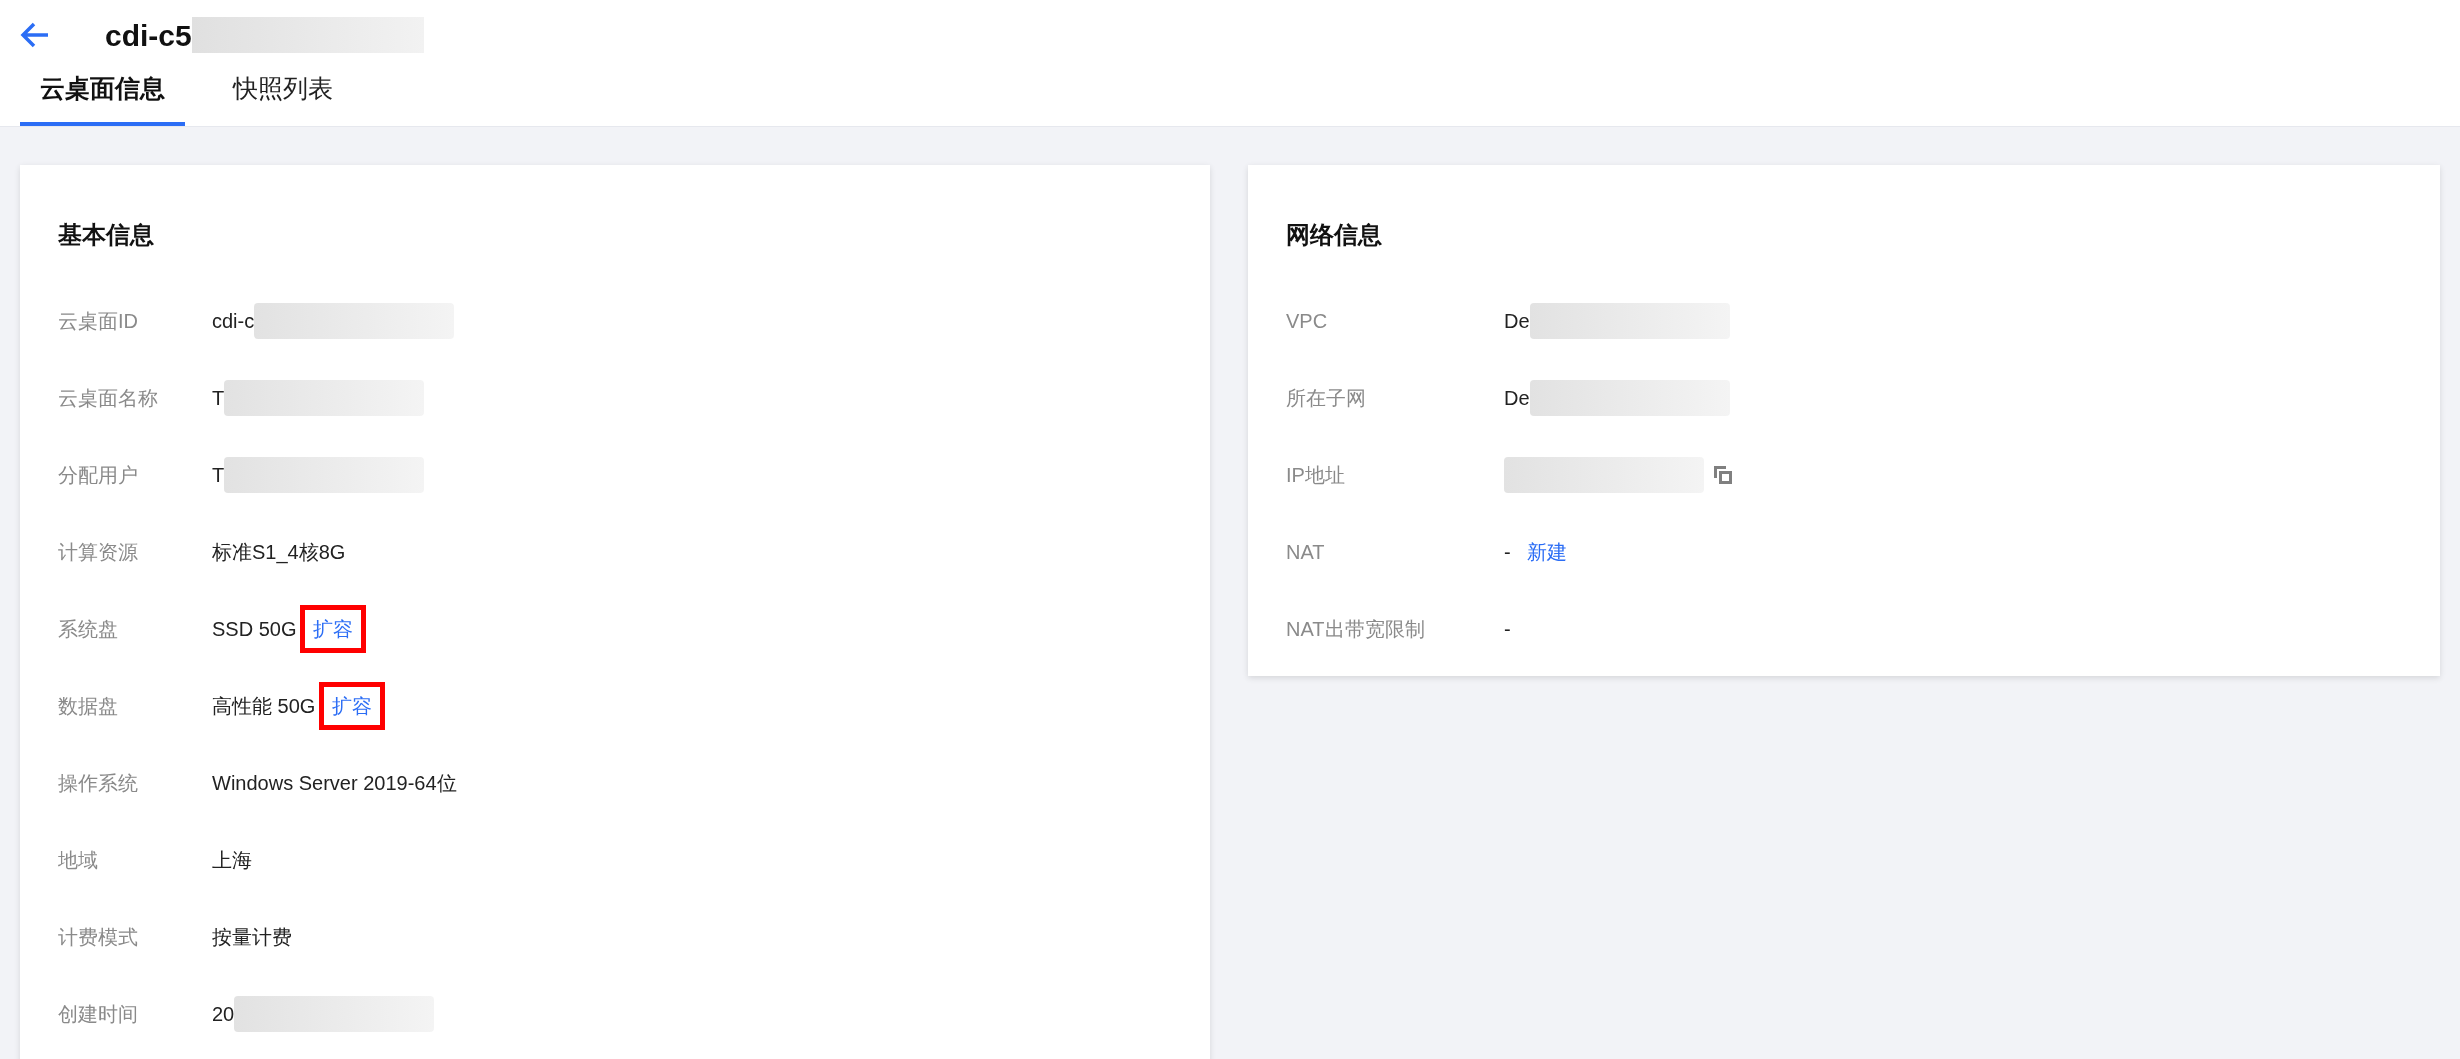 The width and height of the screenshot is (2460, 1059). I want to click on field-label: VPC, so click(1307, 321).